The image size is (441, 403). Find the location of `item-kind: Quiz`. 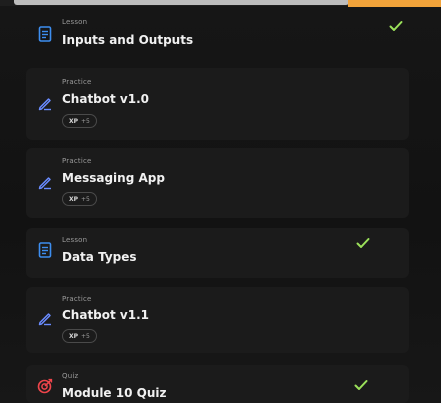

item-kind: Quiz is located at coordinates (70, 376).